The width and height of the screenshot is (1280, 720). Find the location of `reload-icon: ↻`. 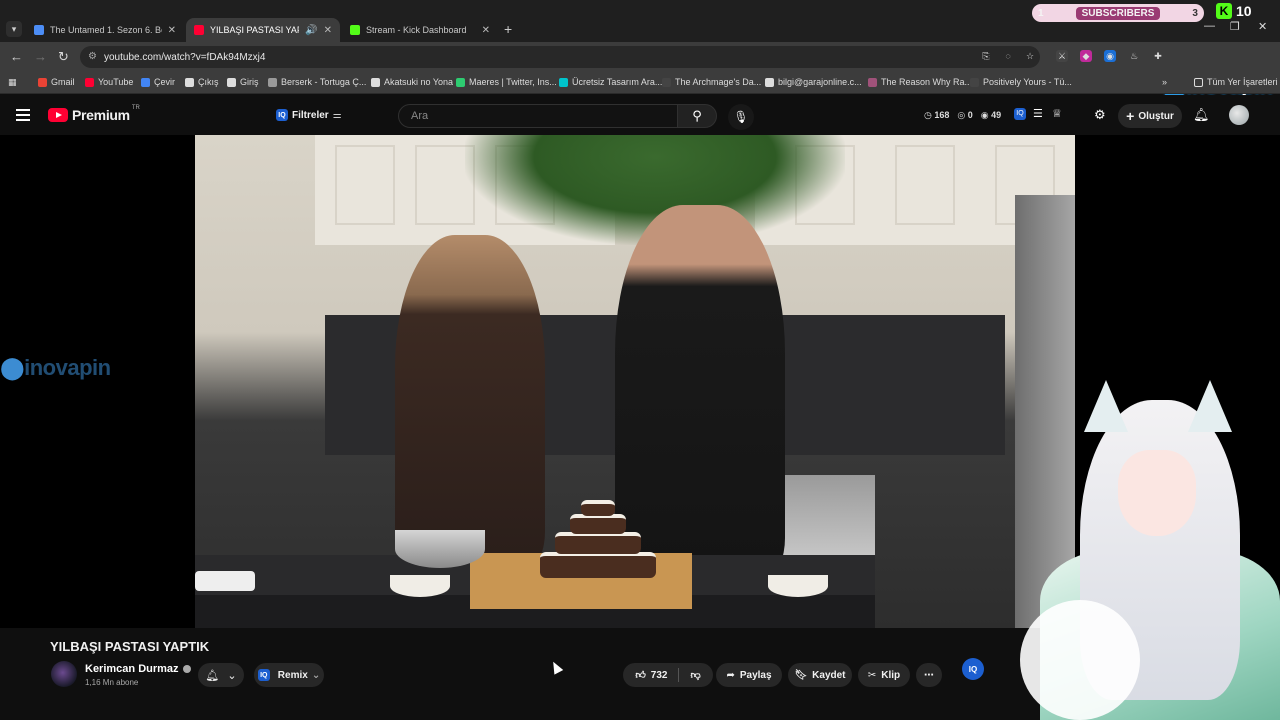

reload-icon: ↻ is located at coordinates (63, 57).